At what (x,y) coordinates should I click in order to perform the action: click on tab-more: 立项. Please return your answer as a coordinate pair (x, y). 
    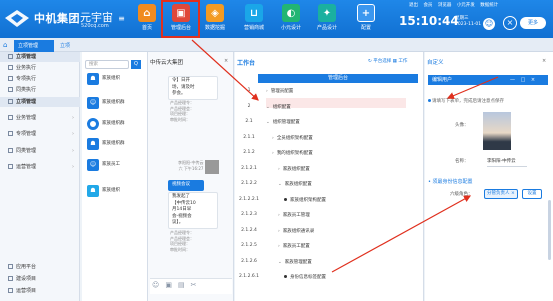
    Looking at the image, I should click on (65, 46).